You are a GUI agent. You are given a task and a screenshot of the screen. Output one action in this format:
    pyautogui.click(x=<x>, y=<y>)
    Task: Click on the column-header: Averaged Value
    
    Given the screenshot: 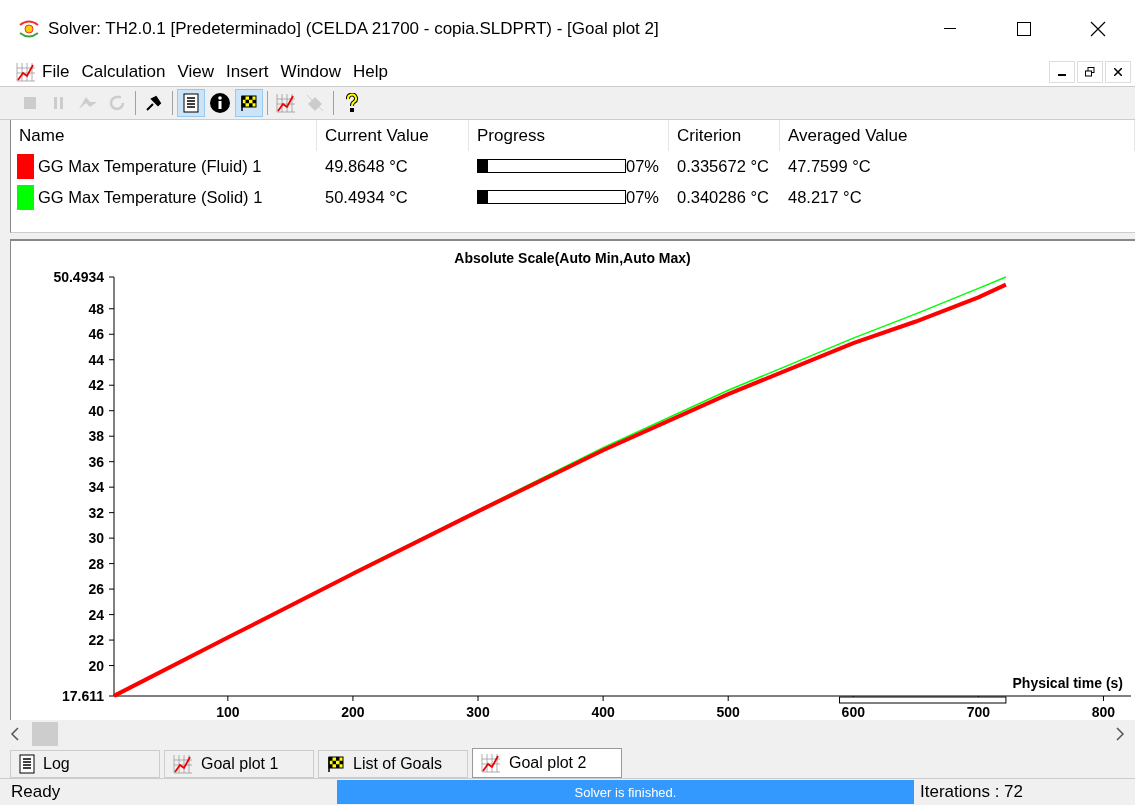 What is the action you would take?
    pyautogui.click(x=957, y=135)
    